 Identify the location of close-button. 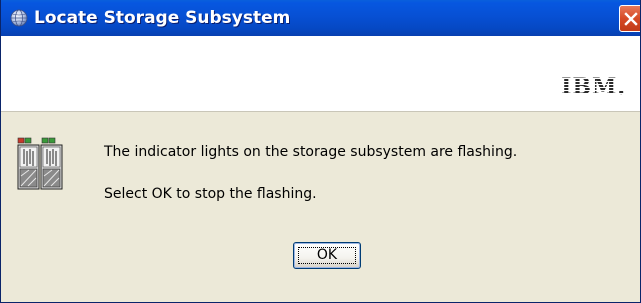
(629, 18).